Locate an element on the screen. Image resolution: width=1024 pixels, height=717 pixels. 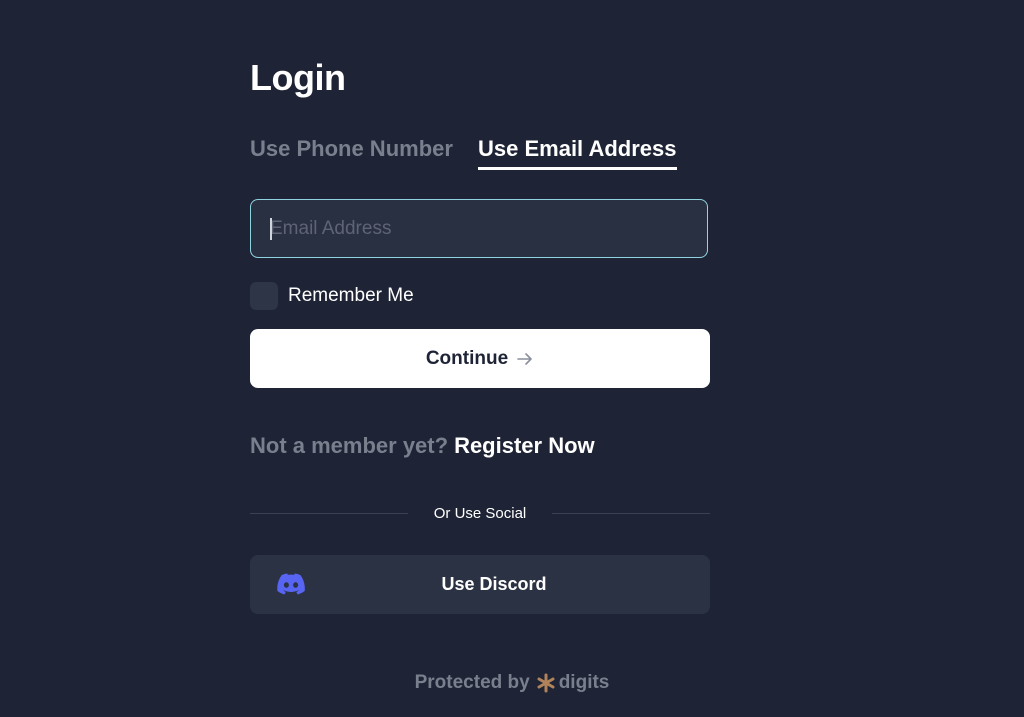
social-divider: Or Use Social is located at coordinates (480, 513).